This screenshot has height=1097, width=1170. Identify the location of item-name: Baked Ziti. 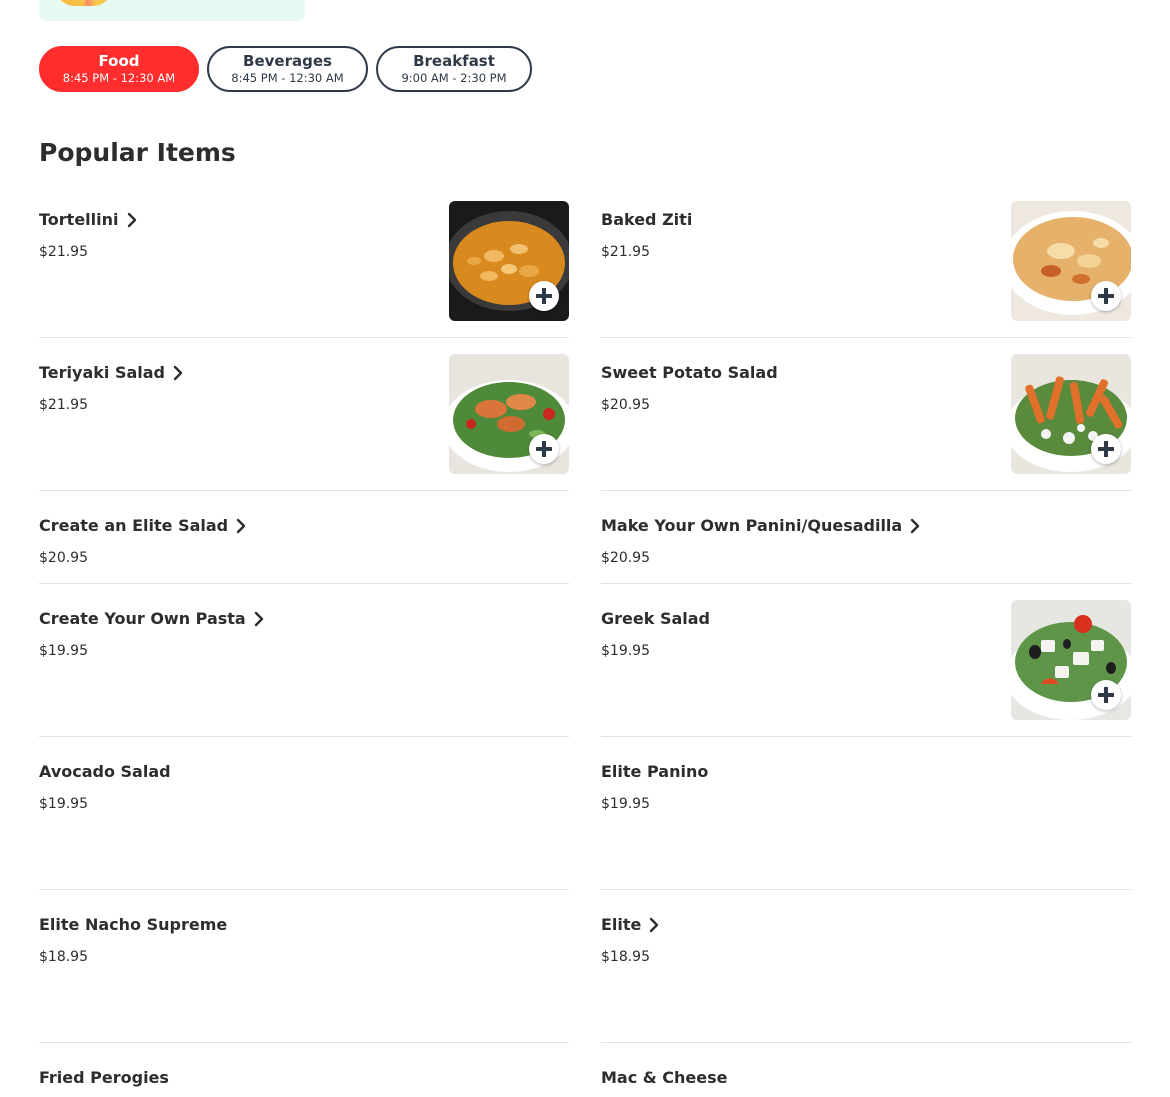
(647, 219).